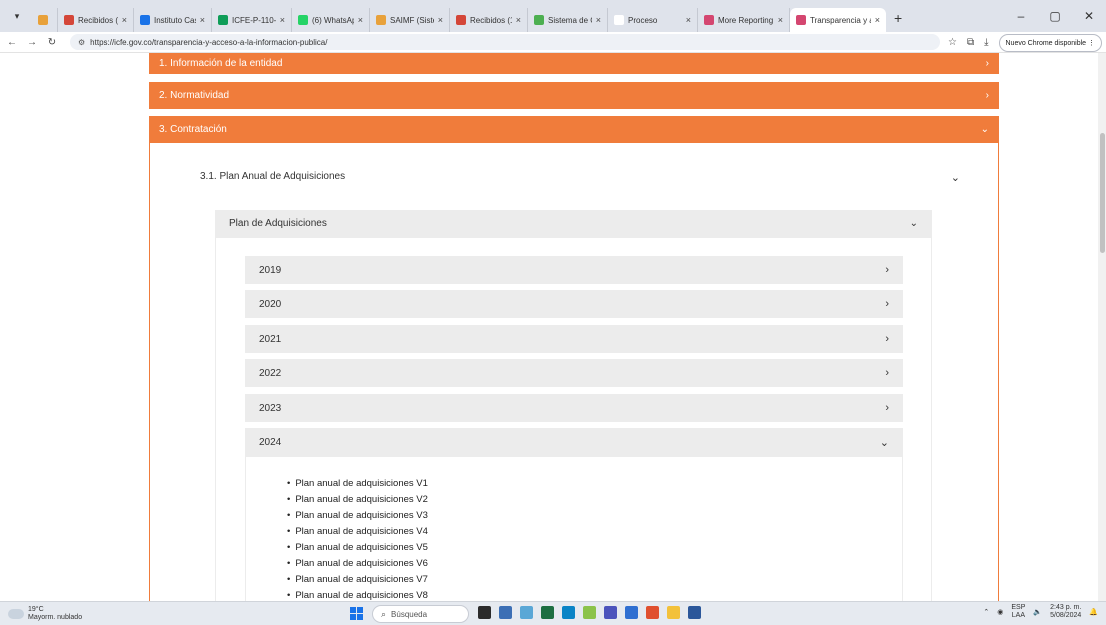  What do you see at coordinates (357, 548) in the screenshot?
I see `document-link: Plan anual de adquisiciones V5` at bounding box center [357, 548].